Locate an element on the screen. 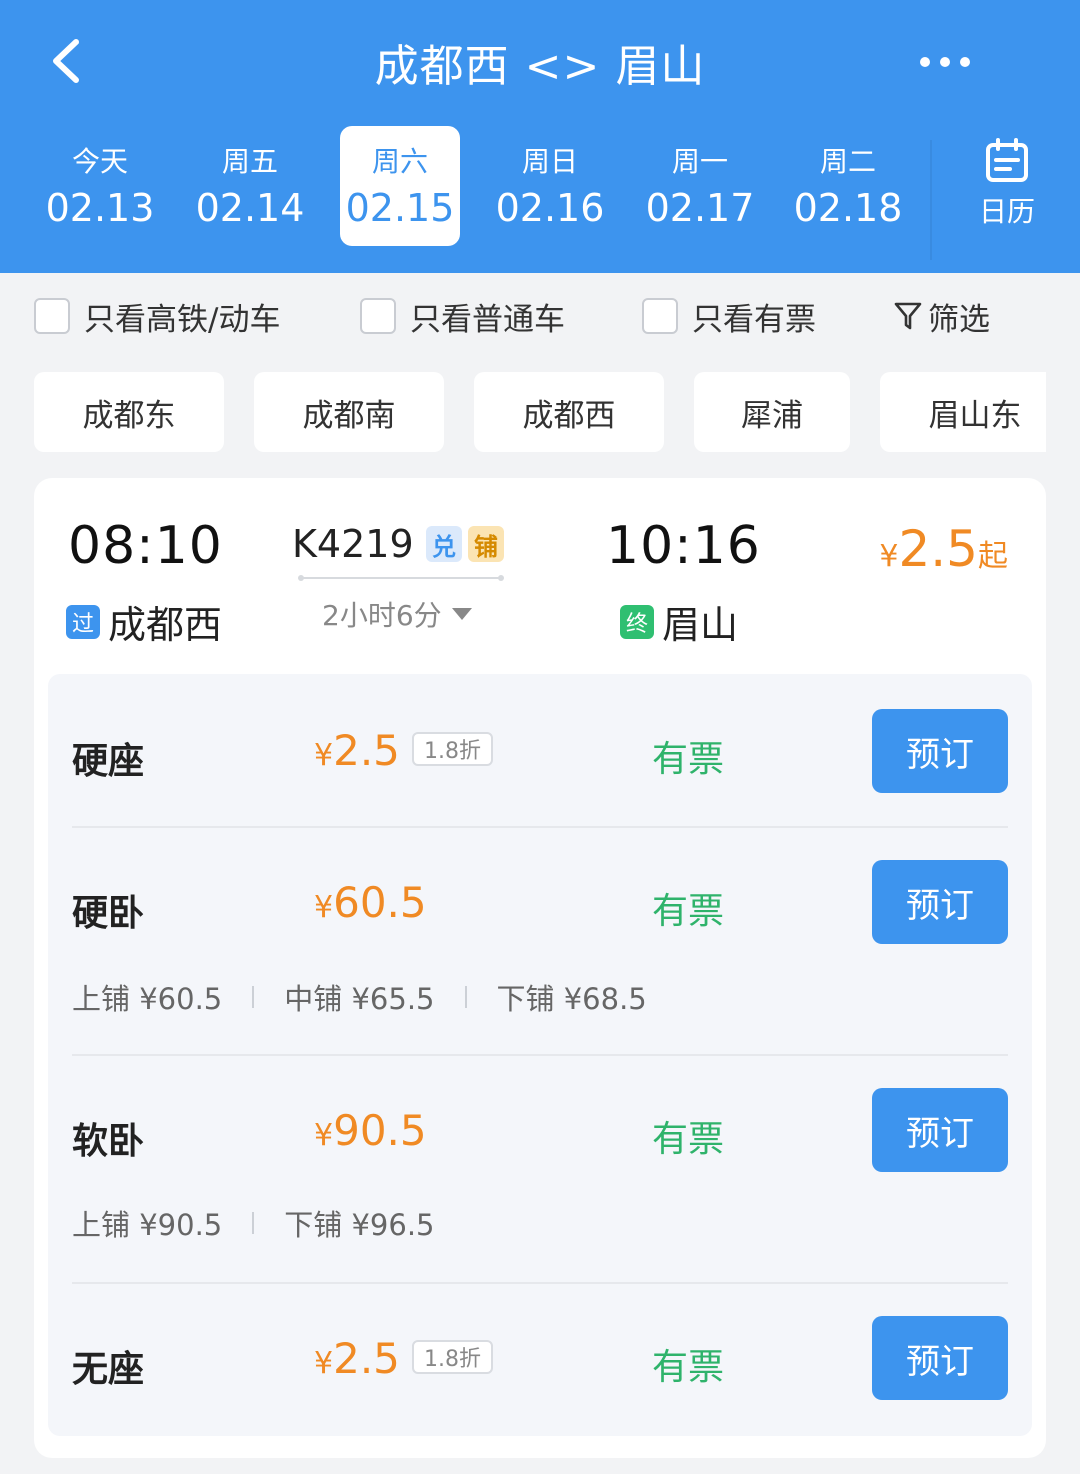 The image size is (1080, 1474). berth-price-upper: 上铺 ¥90.5 is located at coordinates (147, 1225).